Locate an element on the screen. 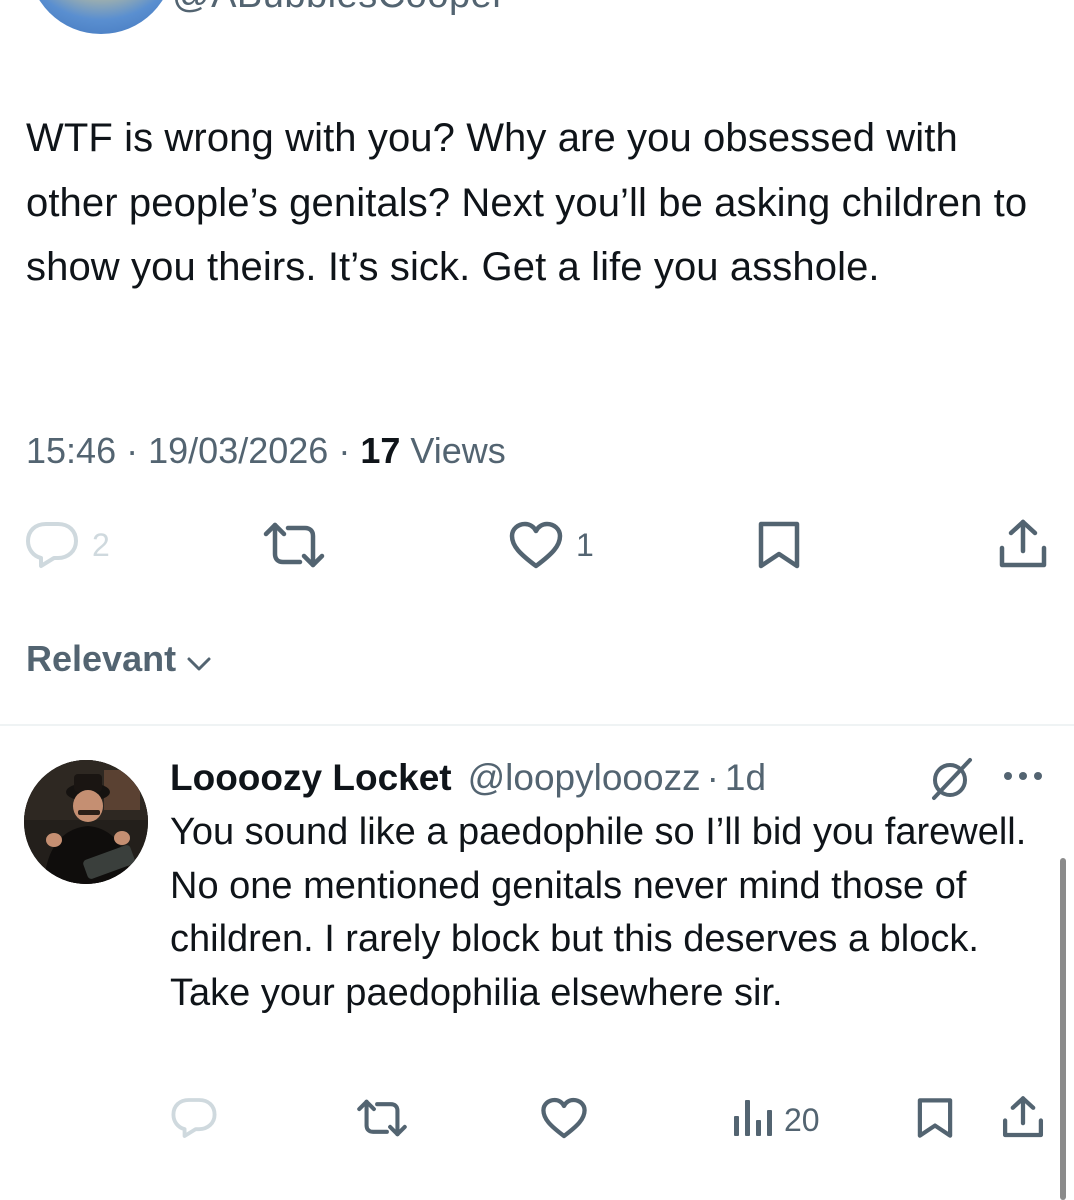 The height and width of the screenshot is (1200, 1074). replies-sort-dropdown: Relevant is located at coordinates (119, 659).